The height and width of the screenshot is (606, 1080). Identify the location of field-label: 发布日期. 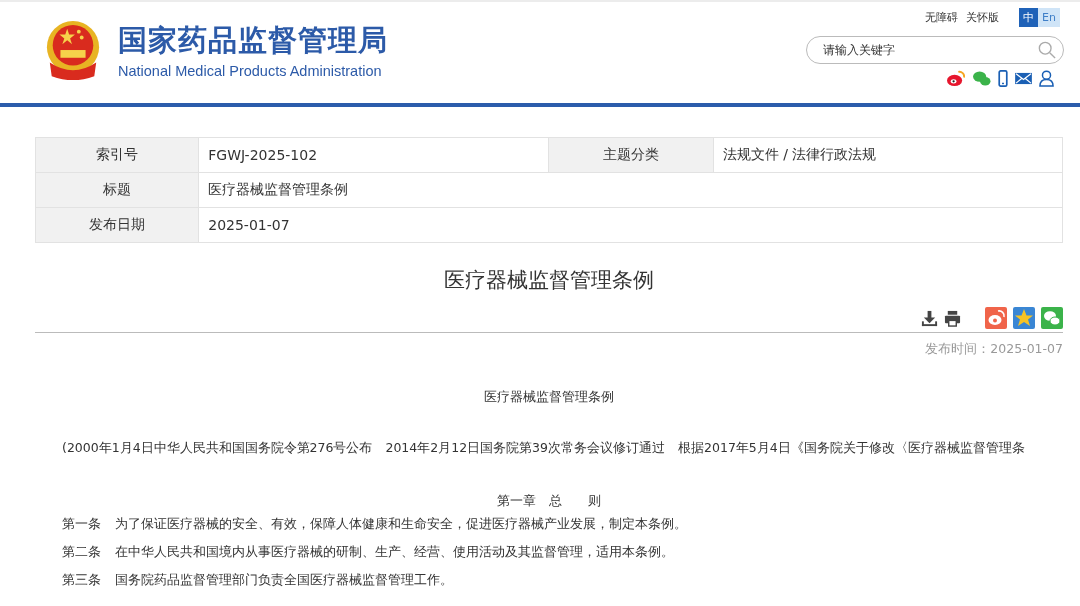
(117, 225).